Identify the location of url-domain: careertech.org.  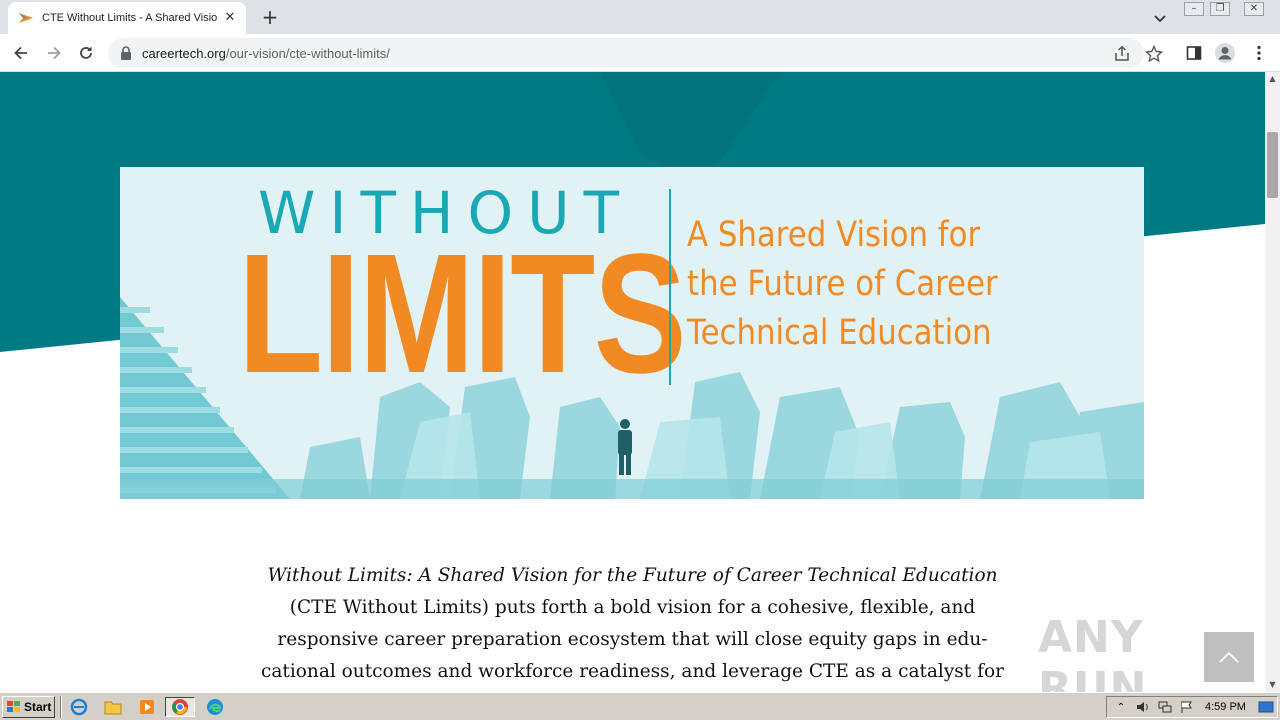
(184, 53).